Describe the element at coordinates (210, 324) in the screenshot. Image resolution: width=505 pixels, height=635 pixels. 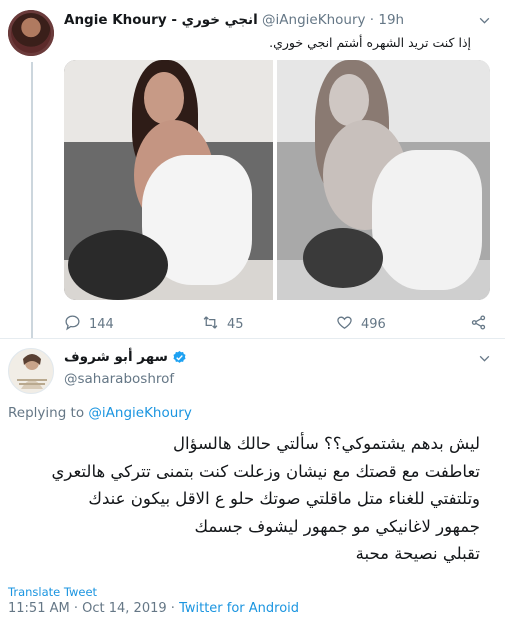
I see `retweet-icon` at that location.